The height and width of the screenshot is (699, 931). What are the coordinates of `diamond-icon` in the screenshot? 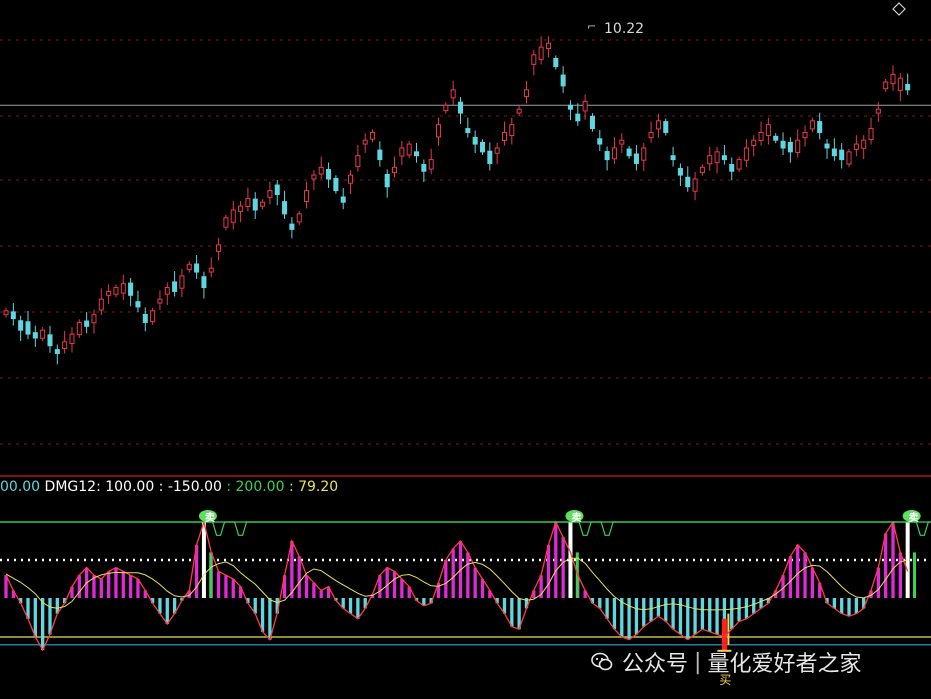 It's located at (899, 9).